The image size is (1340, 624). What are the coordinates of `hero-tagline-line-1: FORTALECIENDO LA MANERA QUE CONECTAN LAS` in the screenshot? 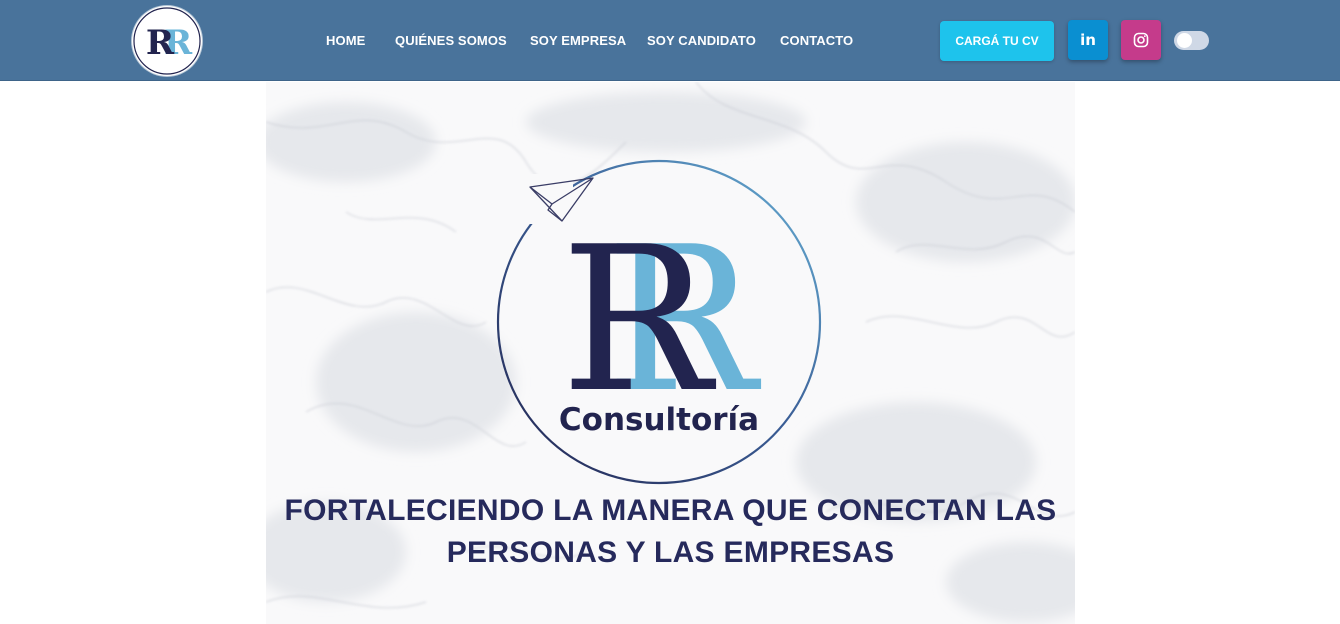 It's located at (670, 510).